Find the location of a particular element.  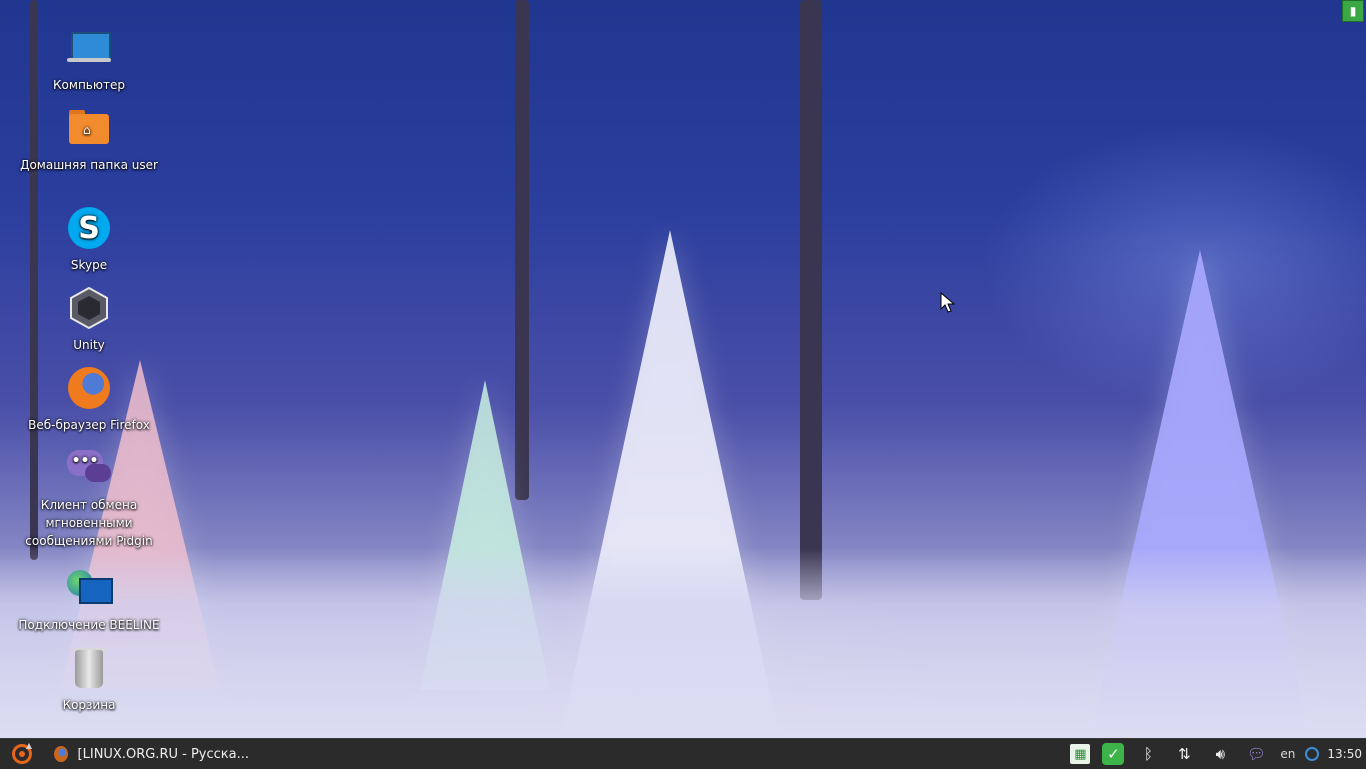

apps-grid-icon: ▦ is located at coordinates (1080, 754).